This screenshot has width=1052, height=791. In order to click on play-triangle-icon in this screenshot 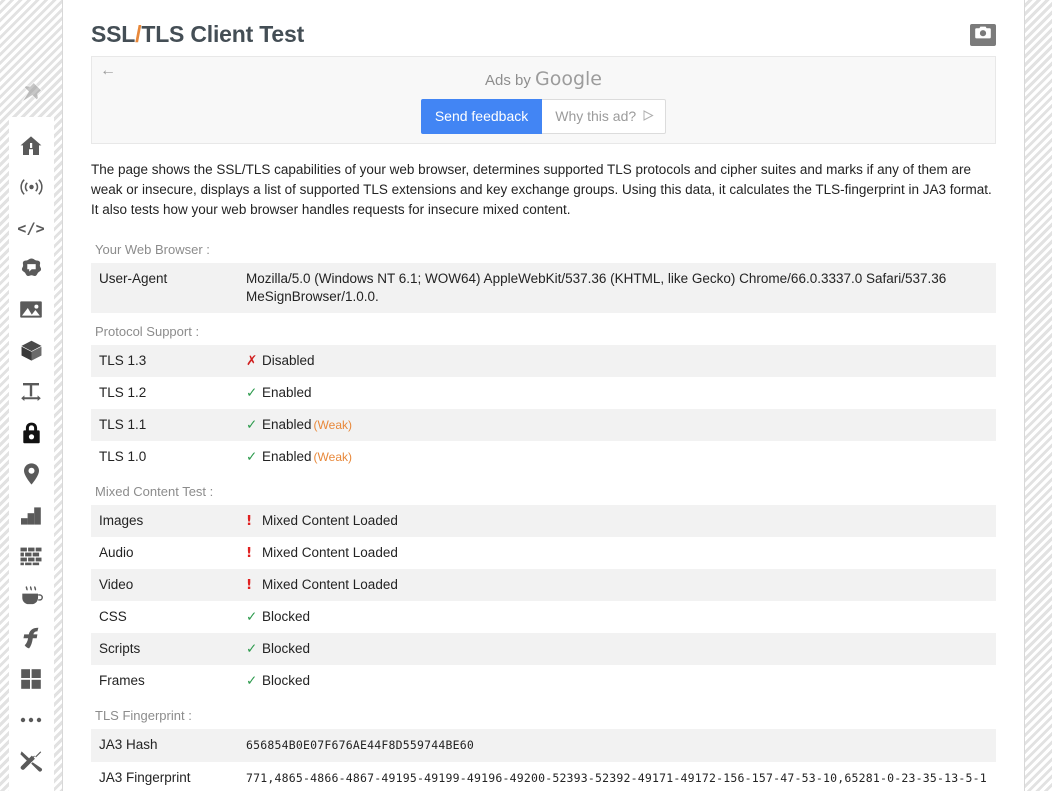, I will do `click(648, 116)`.